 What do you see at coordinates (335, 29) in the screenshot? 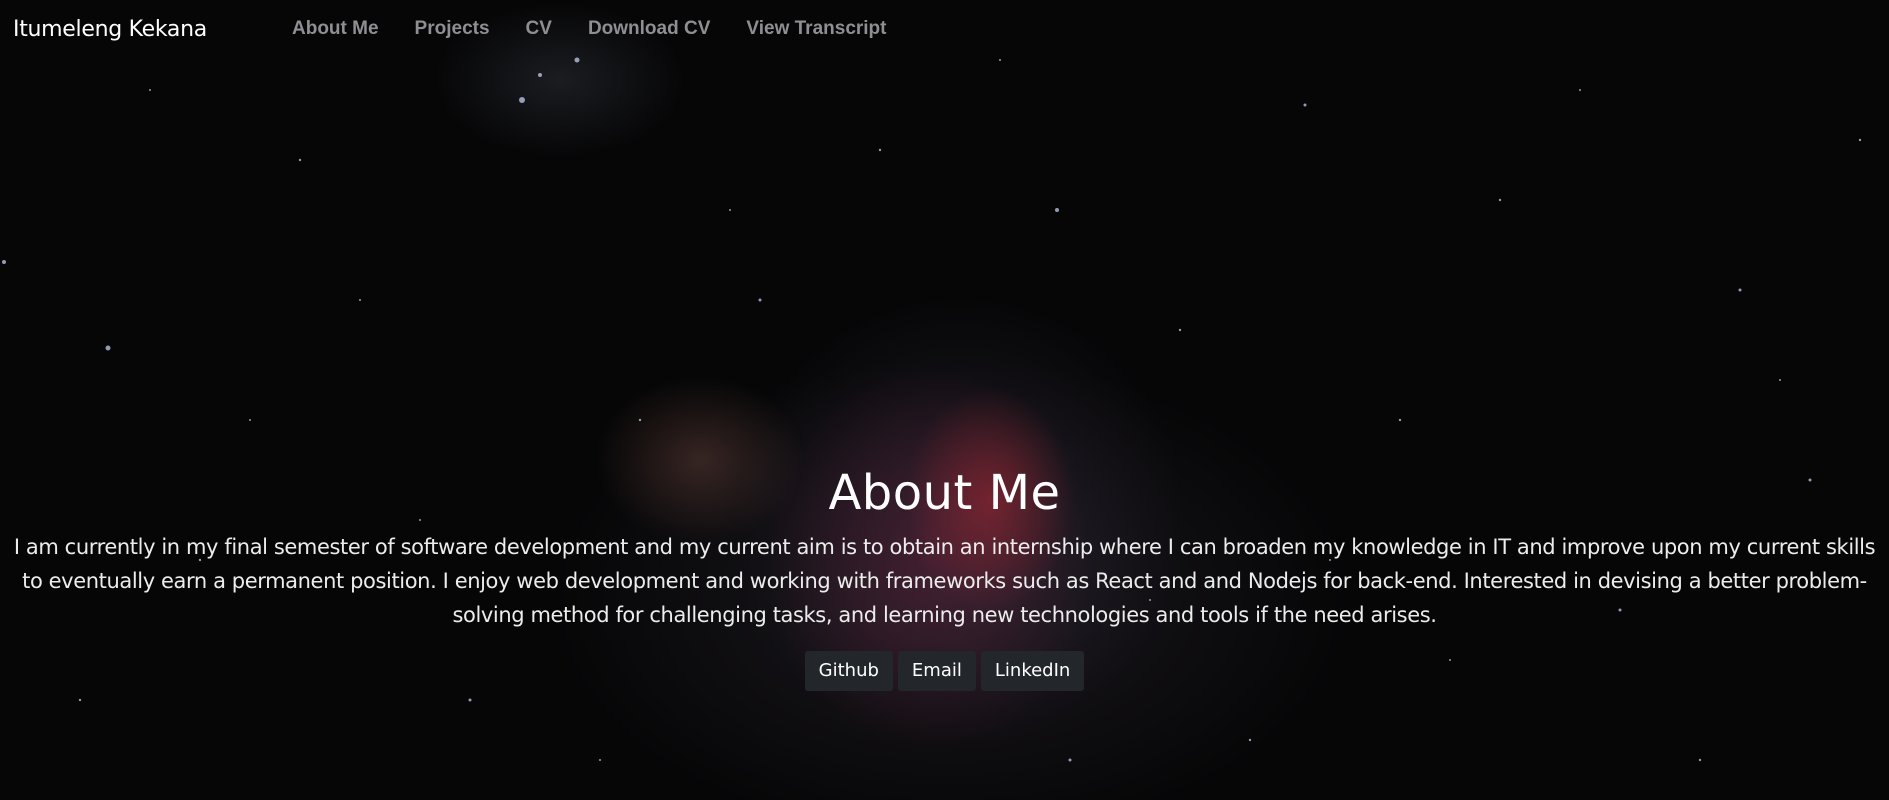
I see `nav-link-about-me: About Me` at bounding box center [335, 29].